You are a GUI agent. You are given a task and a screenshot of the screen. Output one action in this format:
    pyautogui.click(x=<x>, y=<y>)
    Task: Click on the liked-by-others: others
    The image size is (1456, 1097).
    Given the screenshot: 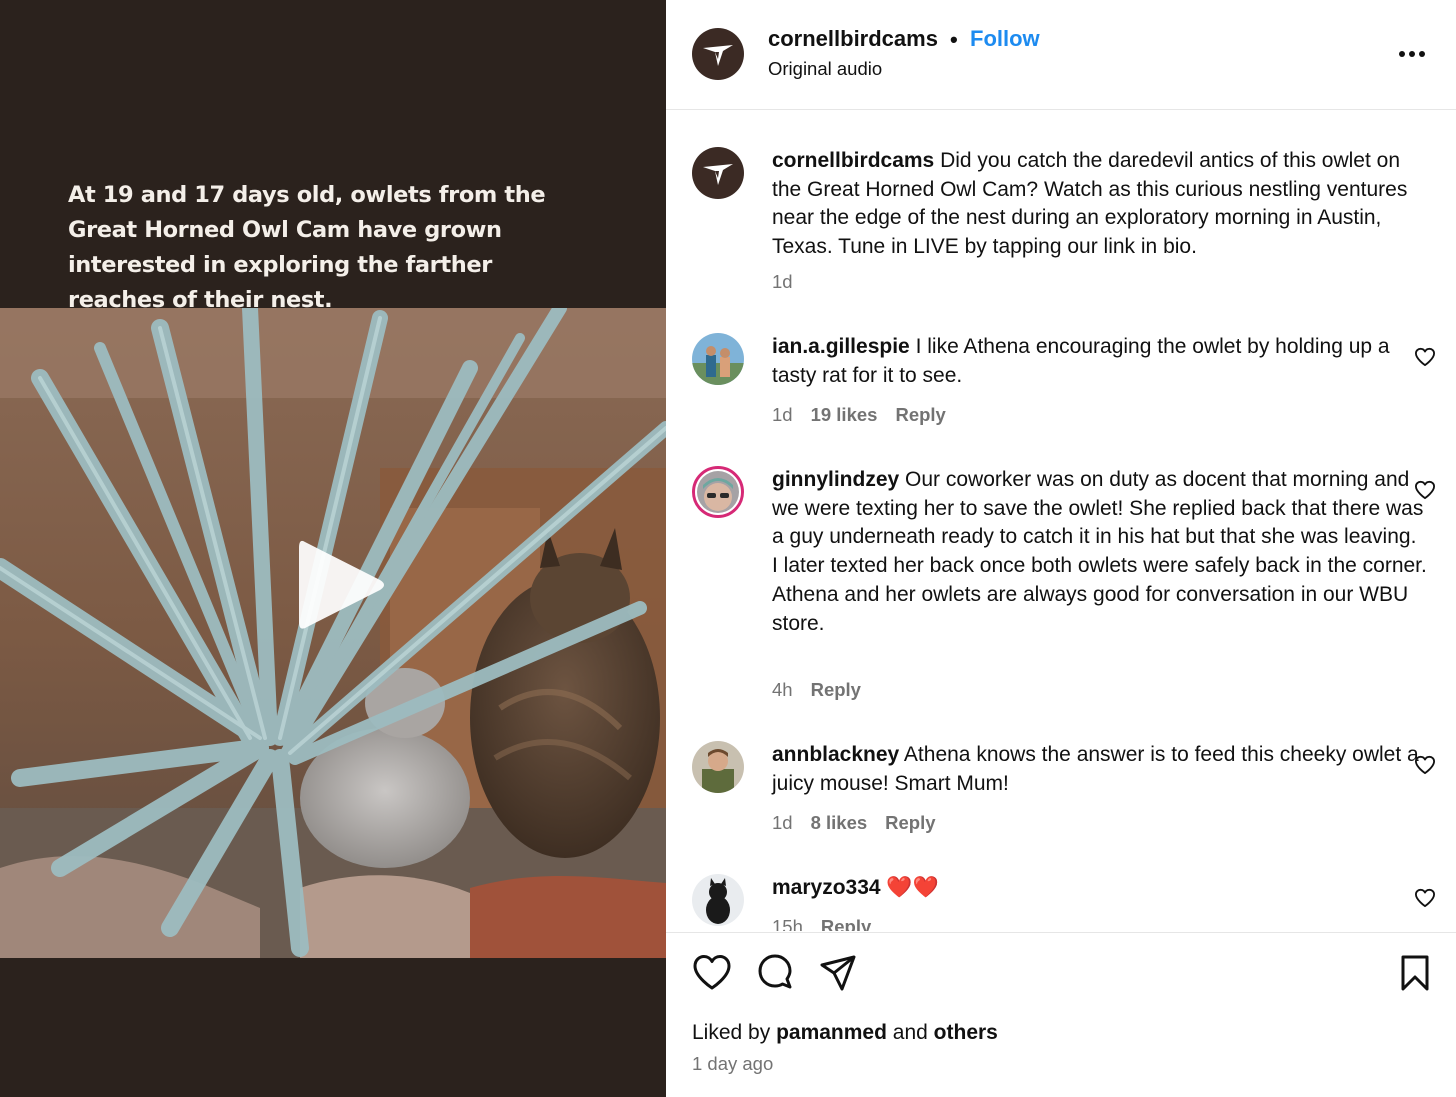 What is the action you would take?
    pyautogui.click(x=966, y=1032)
    